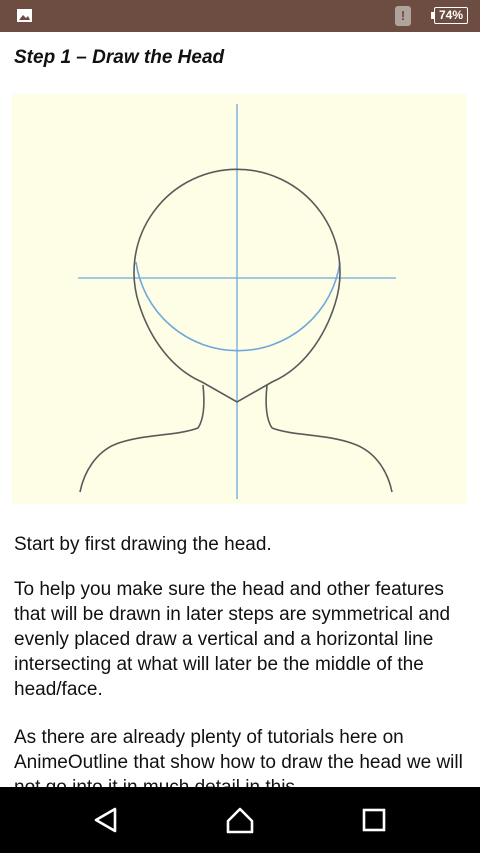 This screenshot has height=853, width=480. I want to click on gallery-icon, so click(24, 15).